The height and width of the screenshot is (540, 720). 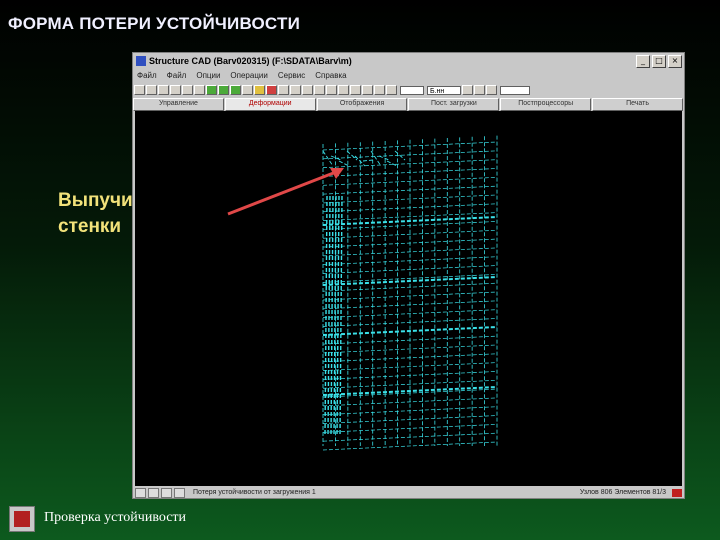 What do you see at coordinates (22, 519) in the screenshot?
I see `footer-logo` at bounding box center [22, 519].